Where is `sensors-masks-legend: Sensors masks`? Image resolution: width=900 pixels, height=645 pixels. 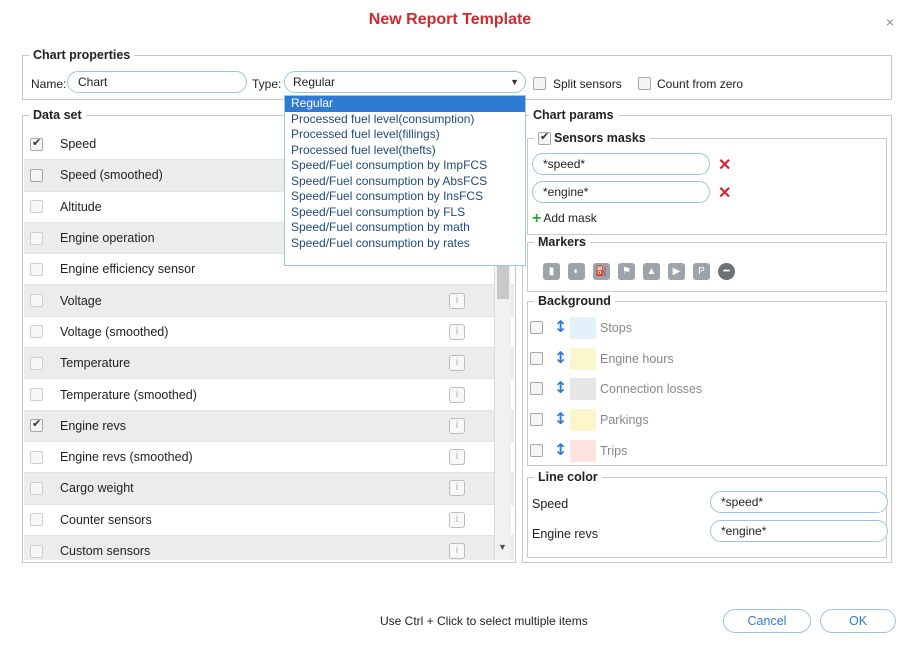
sensors-masks-legend: Sensors masks is located at coordinates (592, 138).